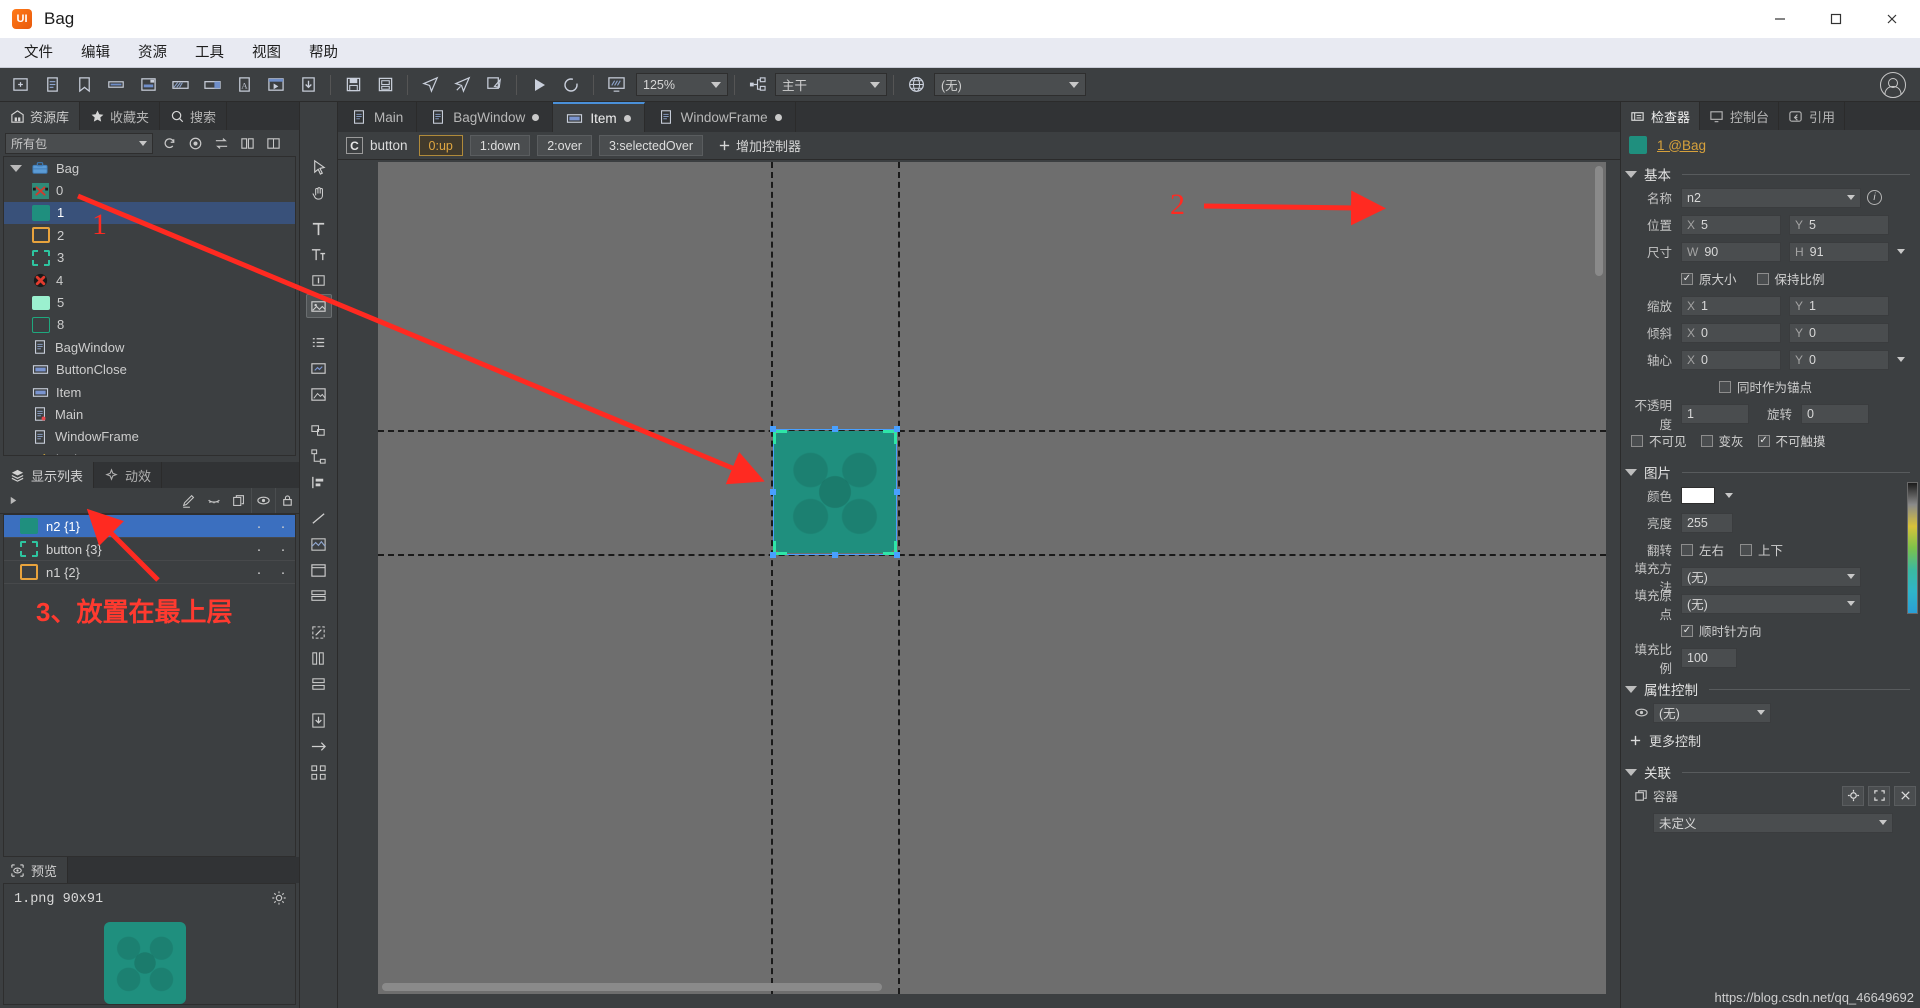 Image resolution: width=1920 pixels, height=1008 pixels. I want to click on position-y-input: Y 5, so click(1839, 224).